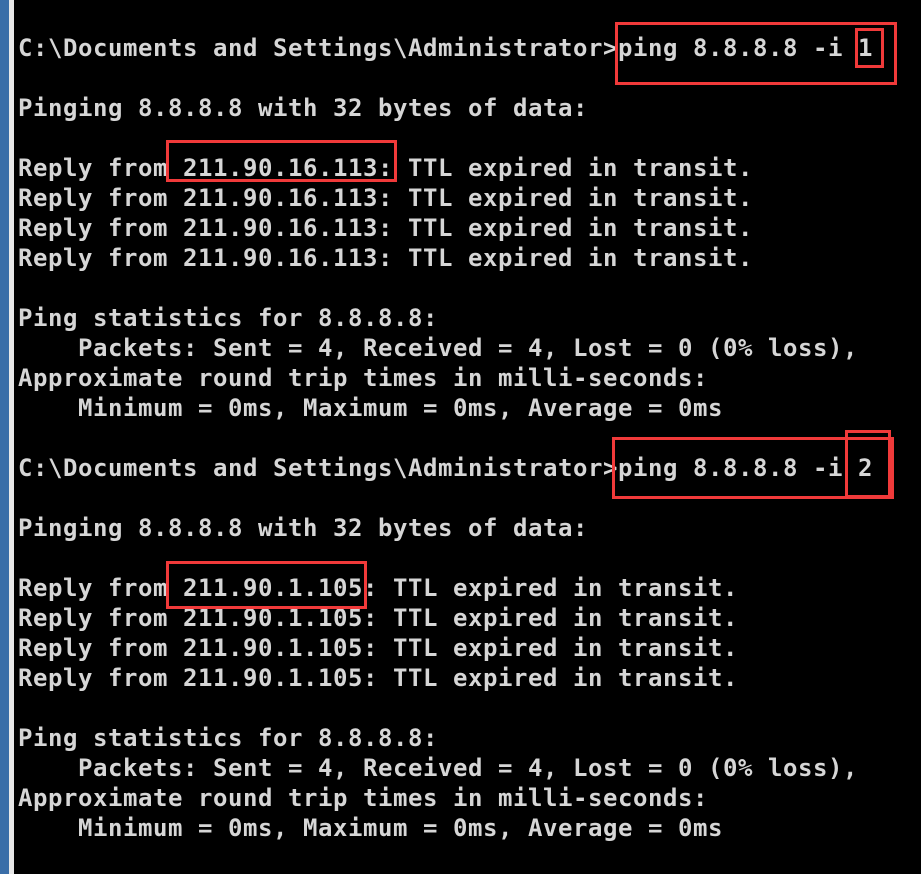 The image size is (921, 874). Describe the element at coordinates (4, 437) in the screenshot. I see `window-border-blue` at that location.